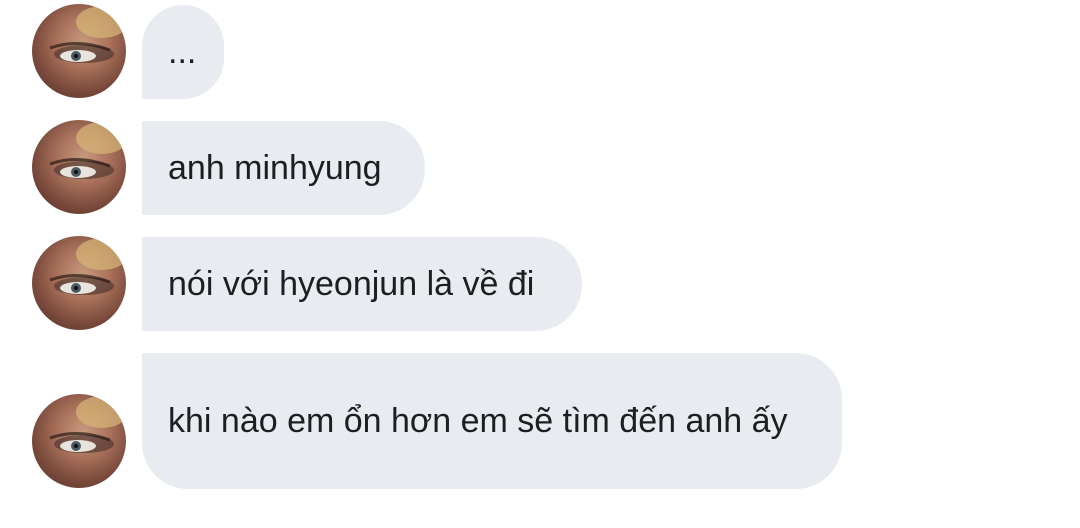 The width and height of the screenshot is (1080, 528). Describe the element at coordinates (275, 168) in the screenshot. I see `message-text: anh minhyung` at that location.